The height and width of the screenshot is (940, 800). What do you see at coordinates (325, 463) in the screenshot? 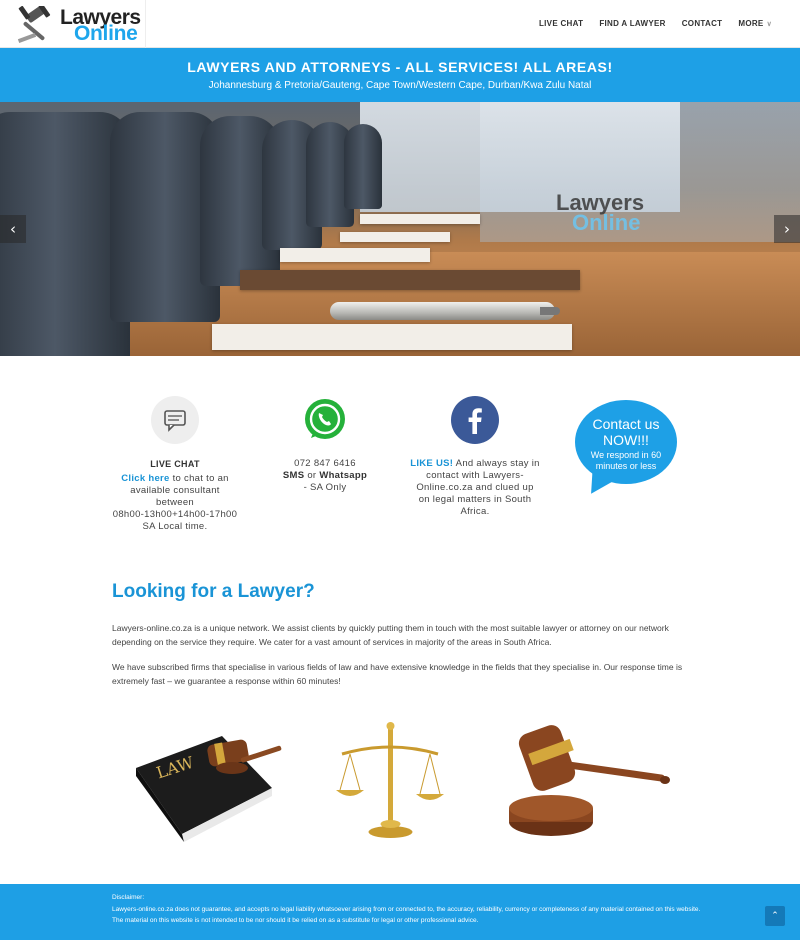
I see `whatsapp-phone: 072 847 6416` at bounding box center [325, 463].